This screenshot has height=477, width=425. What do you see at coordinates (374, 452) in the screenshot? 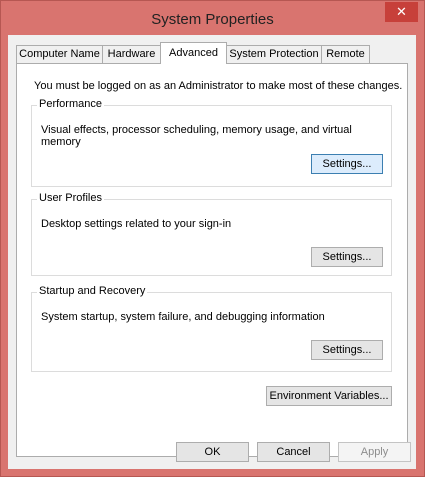
I see `apply-button: Apply` at bounding box center [374, 452].